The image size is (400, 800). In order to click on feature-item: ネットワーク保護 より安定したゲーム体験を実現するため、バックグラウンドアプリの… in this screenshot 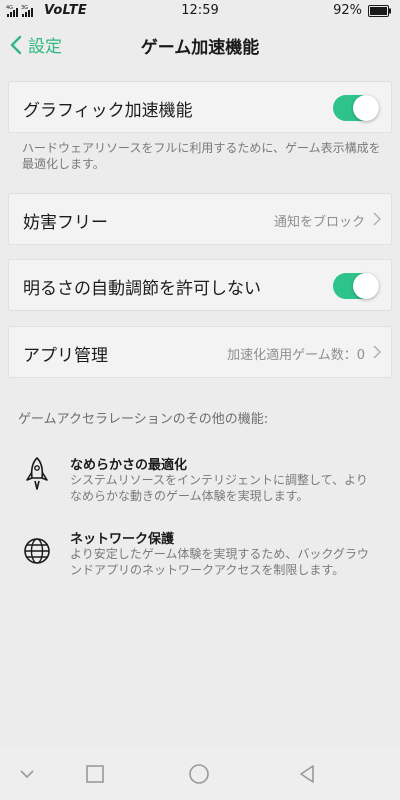, I will do `click(203, 553)`.